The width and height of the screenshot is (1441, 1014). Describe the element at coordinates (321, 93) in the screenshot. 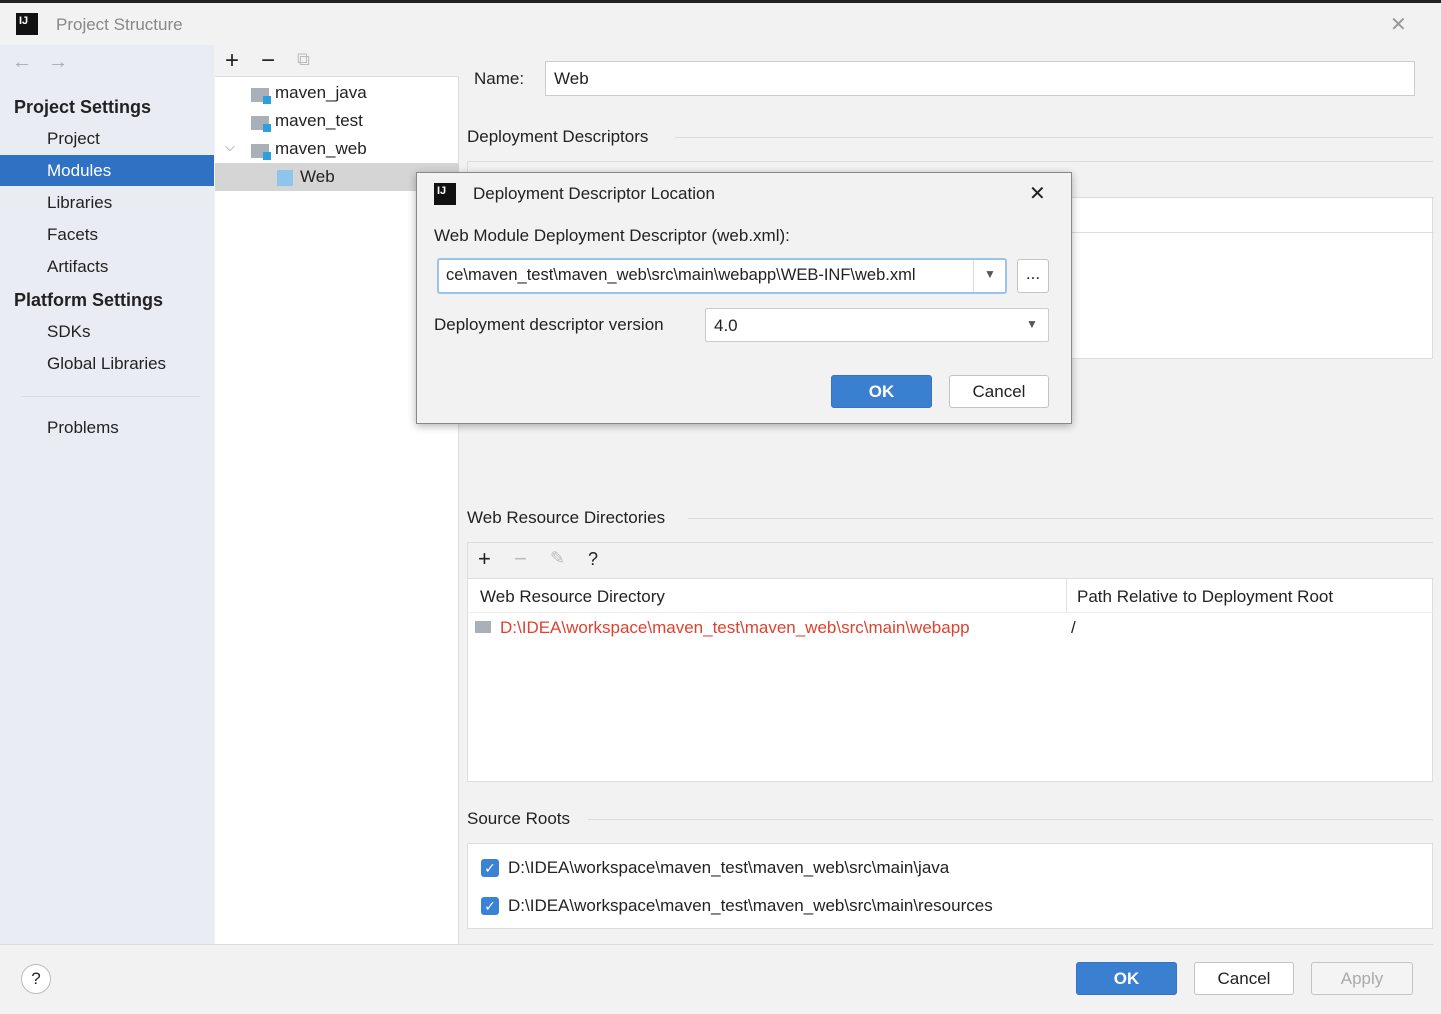

I see `tree-item-maven-java: maven_java` at that location.